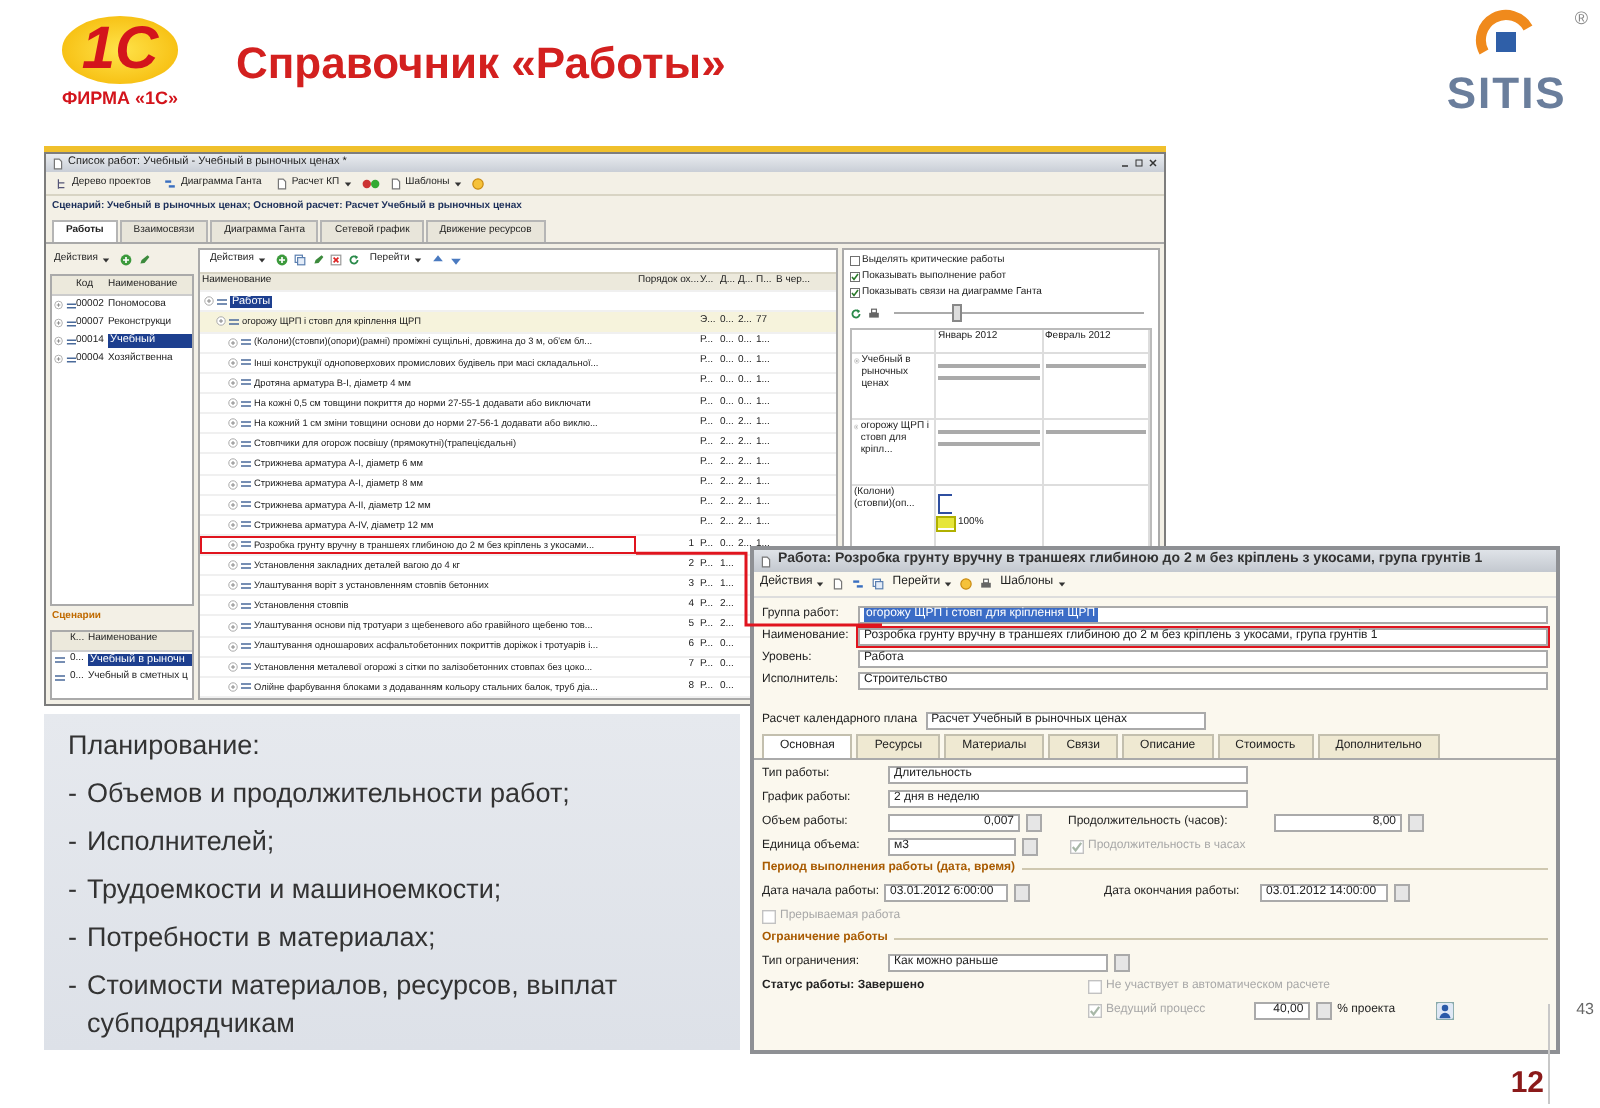  I want to click on registered-mark: ®, so click(1581, 18).